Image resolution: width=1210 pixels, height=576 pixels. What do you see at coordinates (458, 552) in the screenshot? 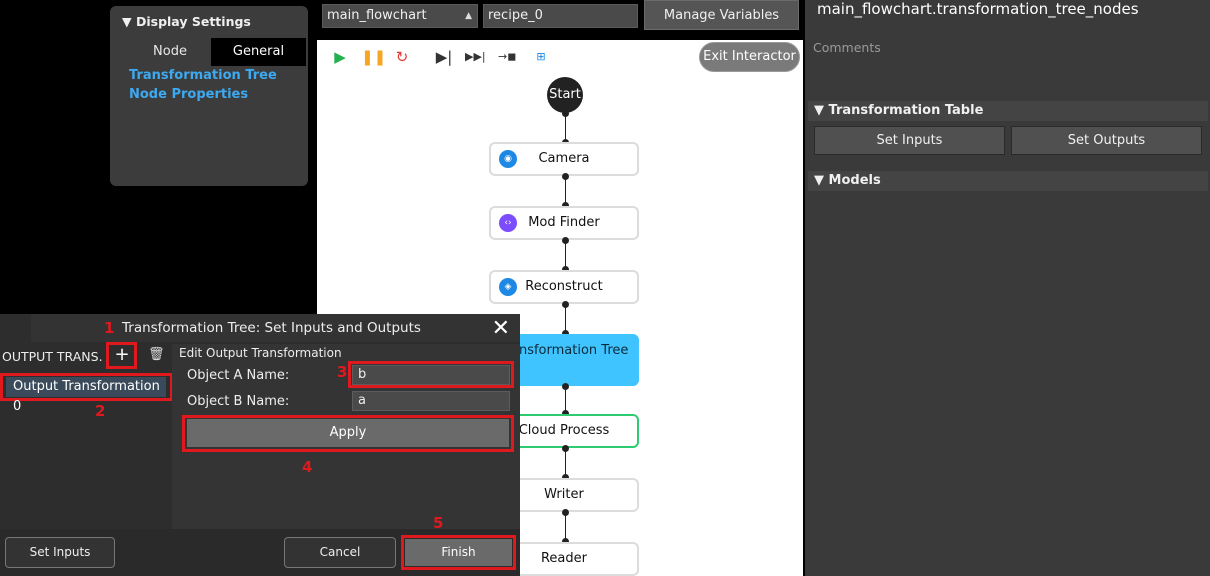
I see `finish-button: Finish` at bounding box center [458, 552].